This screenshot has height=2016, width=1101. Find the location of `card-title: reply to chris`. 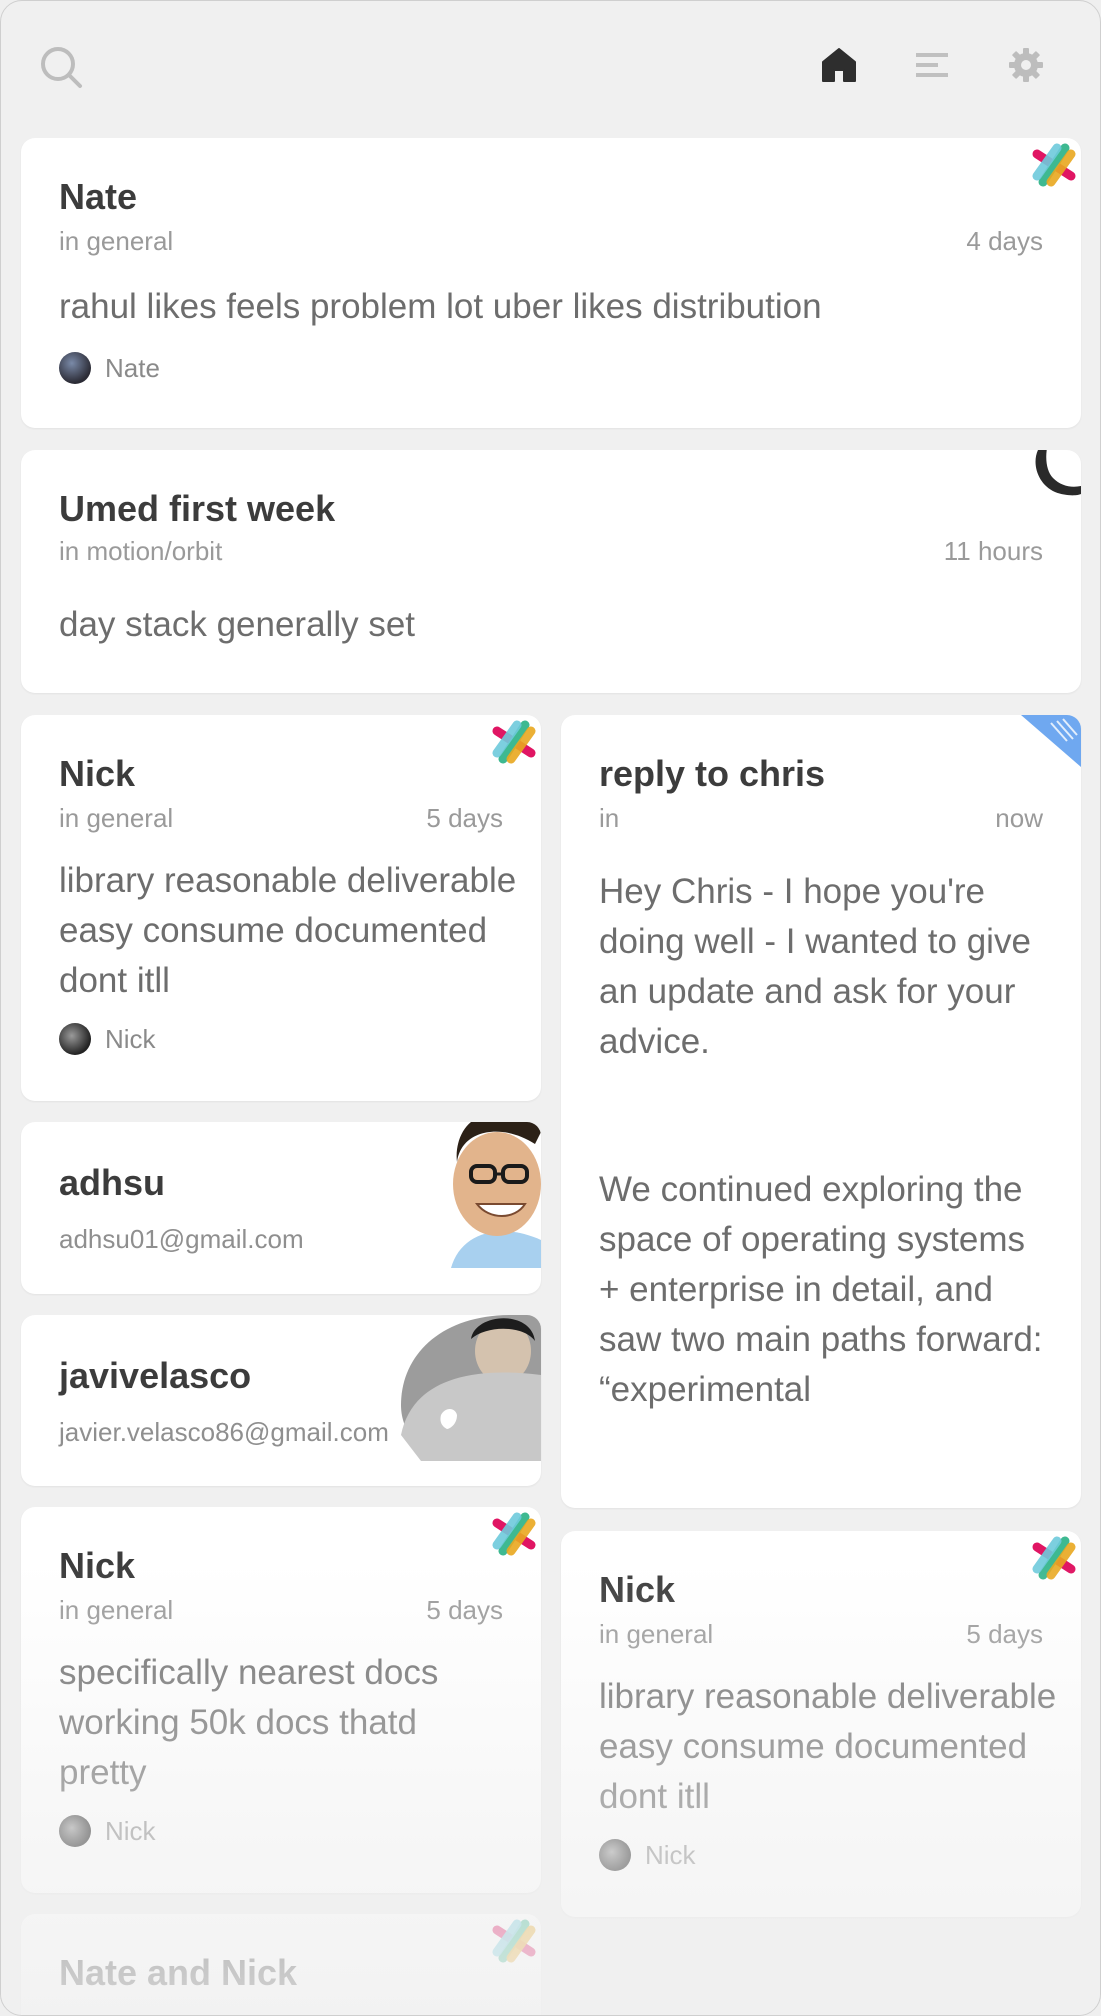

card-title: reply to chris is located at coordinates (712, 773).